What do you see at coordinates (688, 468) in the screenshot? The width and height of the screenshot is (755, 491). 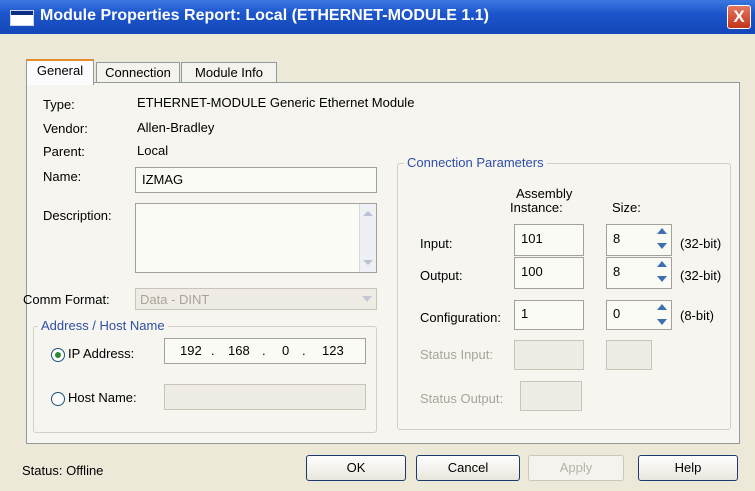 I see `help-button: Help` at bounding box center [688, 468].